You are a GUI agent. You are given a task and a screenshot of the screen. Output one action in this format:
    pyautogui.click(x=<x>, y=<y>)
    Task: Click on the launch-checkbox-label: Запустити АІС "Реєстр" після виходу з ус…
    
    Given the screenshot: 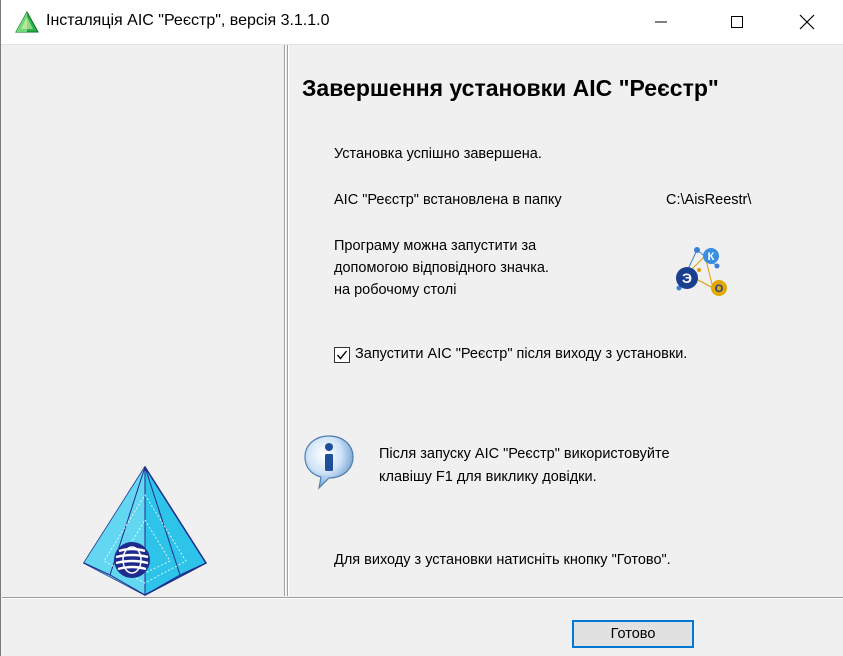 What is the action you would take?
    pyautogui.click(x=521, y=354)
    